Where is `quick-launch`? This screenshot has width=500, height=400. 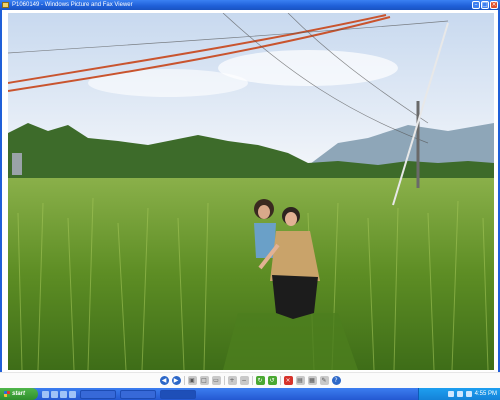 quick-launch is located at coordinates (59, 394).